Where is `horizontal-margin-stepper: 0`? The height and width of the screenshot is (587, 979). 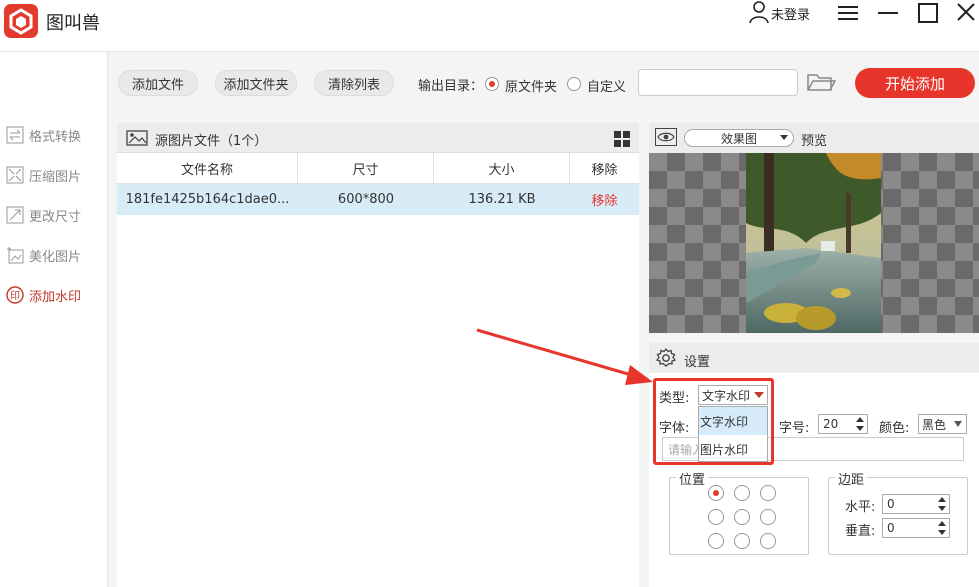
horizontal-margin-stepper: 0 is located at coordinates (916, 504).